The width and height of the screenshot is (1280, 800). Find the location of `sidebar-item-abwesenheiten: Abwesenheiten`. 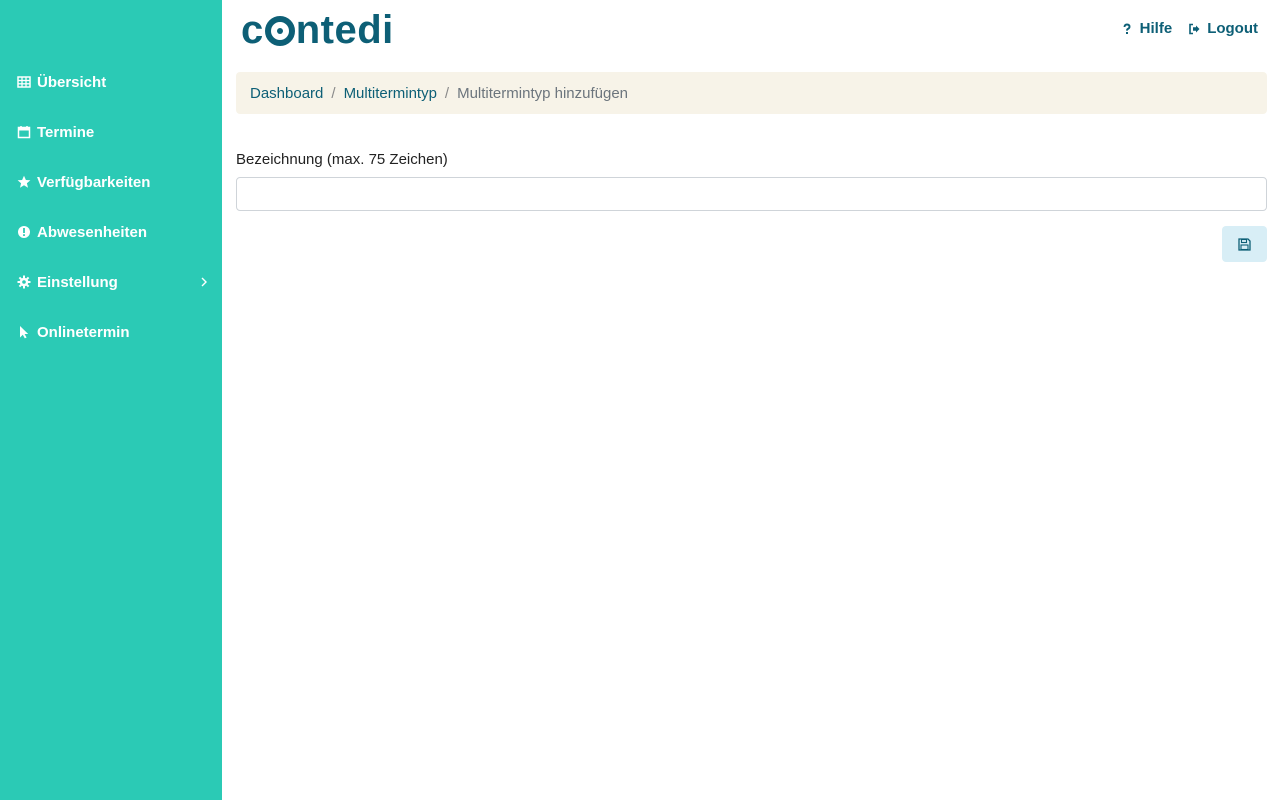

sidebar-item-abwesenheiten: Abwesenheiten is located at coordinates (111, 232).